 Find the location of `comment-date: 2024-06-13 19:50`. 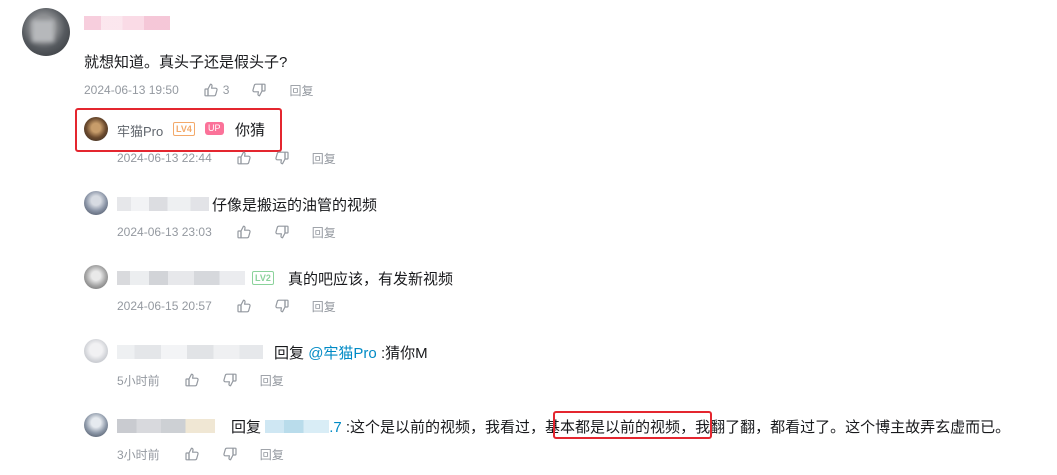

comment-date: 2024-06-13 19:50 is located at coordinates (131, 90).